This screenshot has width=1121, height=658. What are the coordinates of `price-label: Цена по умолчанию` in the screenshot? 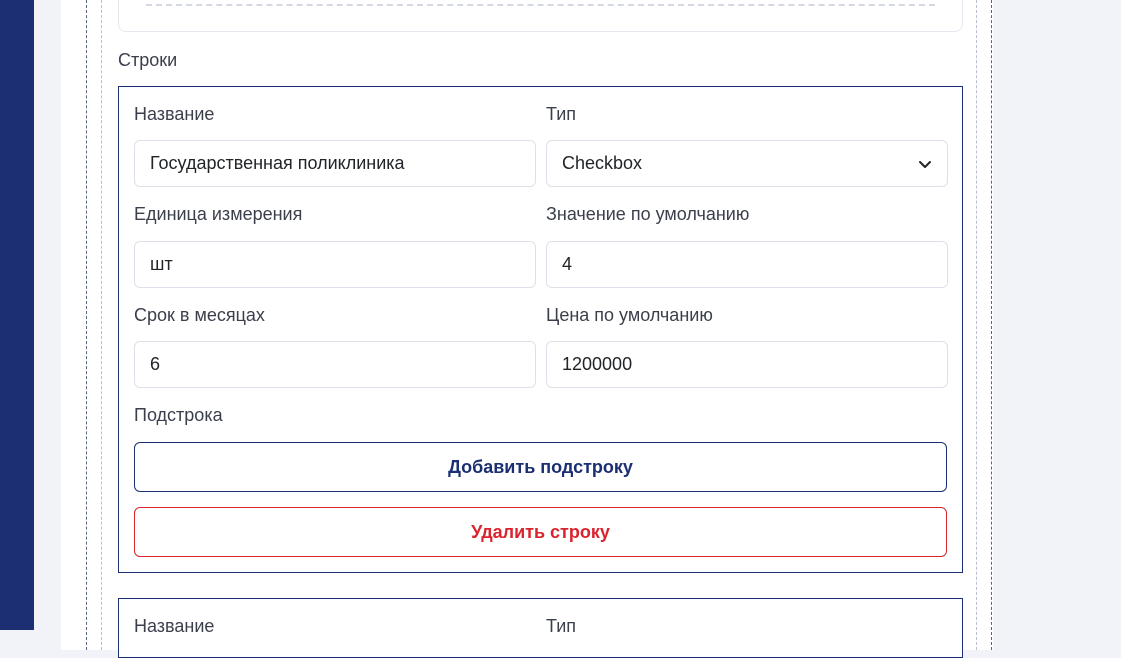 It's located at (629, 315).